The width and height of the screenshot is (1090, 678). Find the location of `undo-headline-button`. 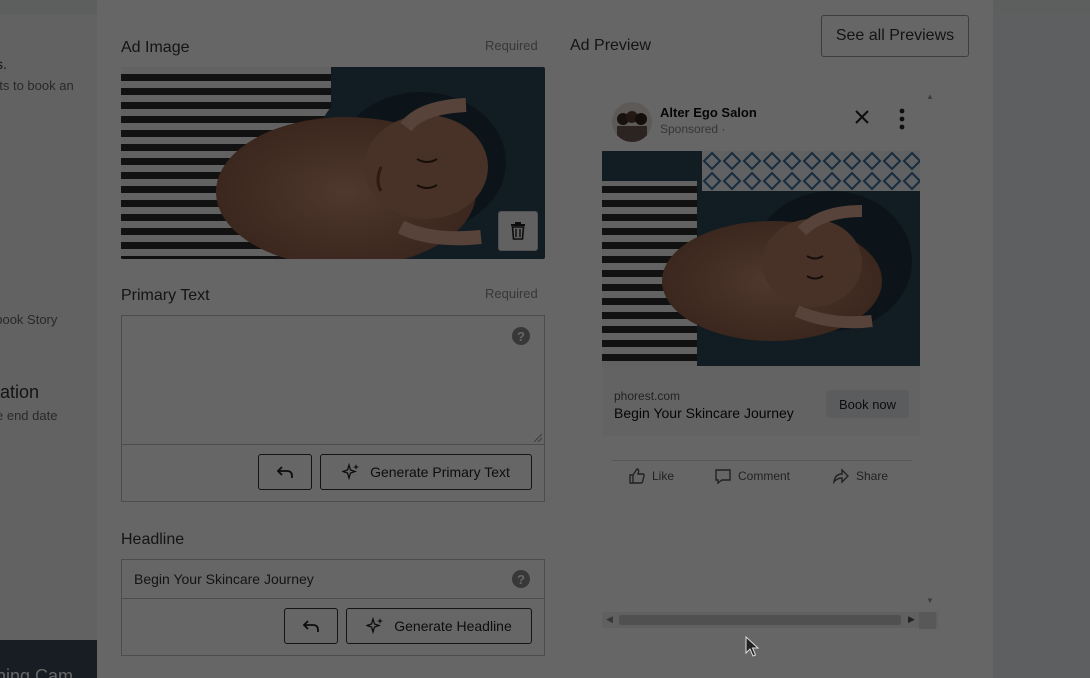

undo-headline-button is located at coordinates (311, 626).